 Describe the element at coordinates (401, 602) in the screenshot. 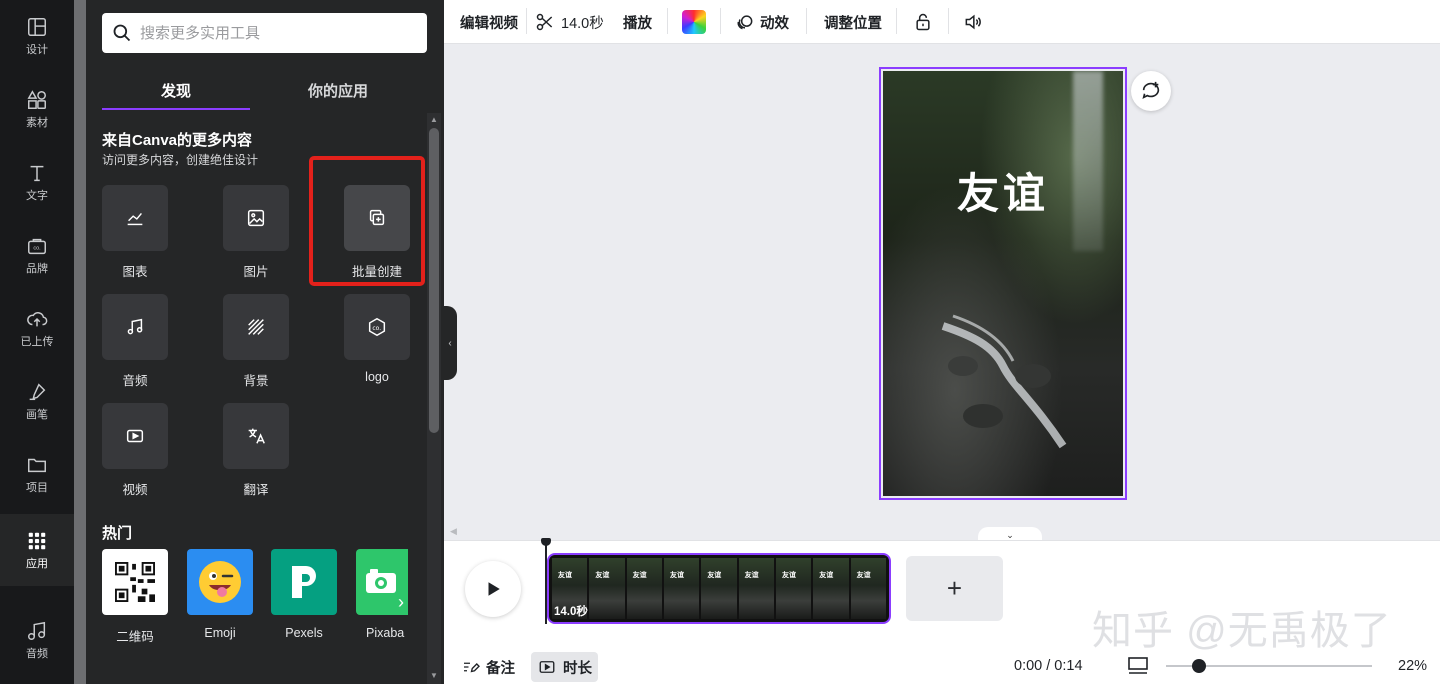

I see `carousel-next-arrow-icon: ›` at that location.